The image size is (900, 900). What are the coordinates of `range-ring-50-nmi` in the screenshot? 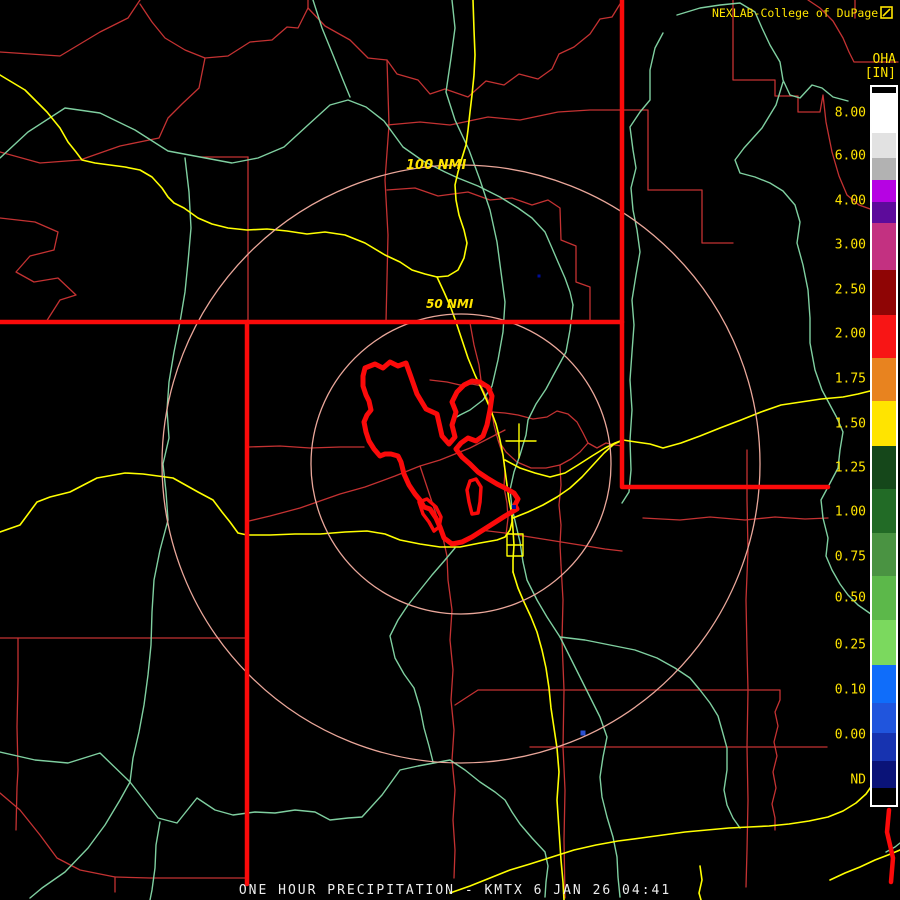 It's located at (461, 464).